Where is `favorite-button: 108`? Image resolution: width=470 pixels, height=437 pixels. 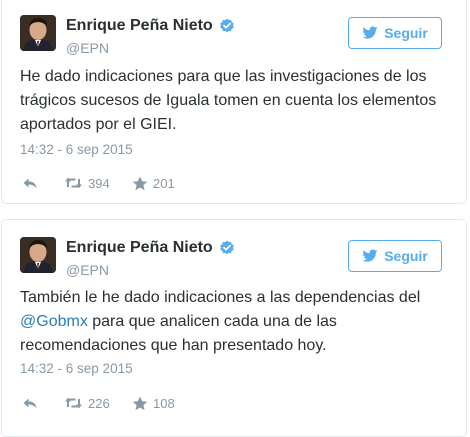 favorite-button: 108 is located at coordinates (162, 403).